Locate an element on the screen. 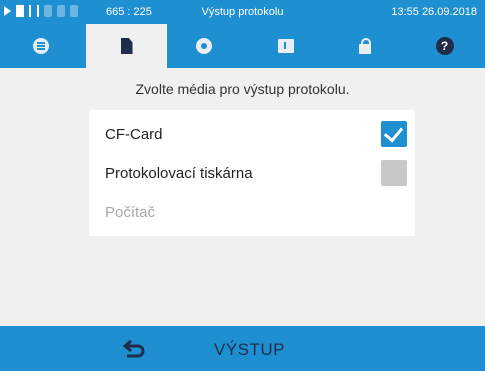 The image size is (485, 371). back-button is located at coordinates (134, 348).